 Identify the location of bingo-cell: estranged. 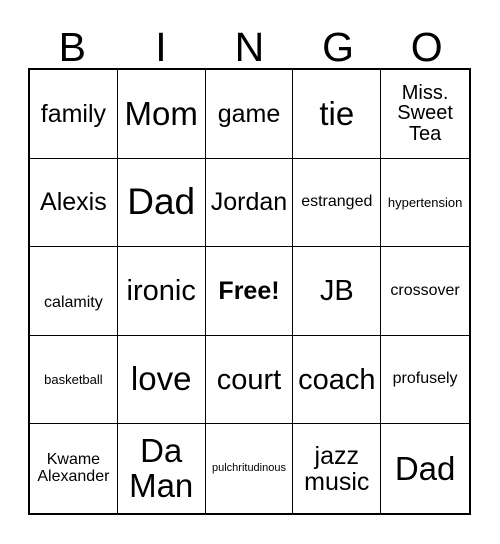
(337, 203).